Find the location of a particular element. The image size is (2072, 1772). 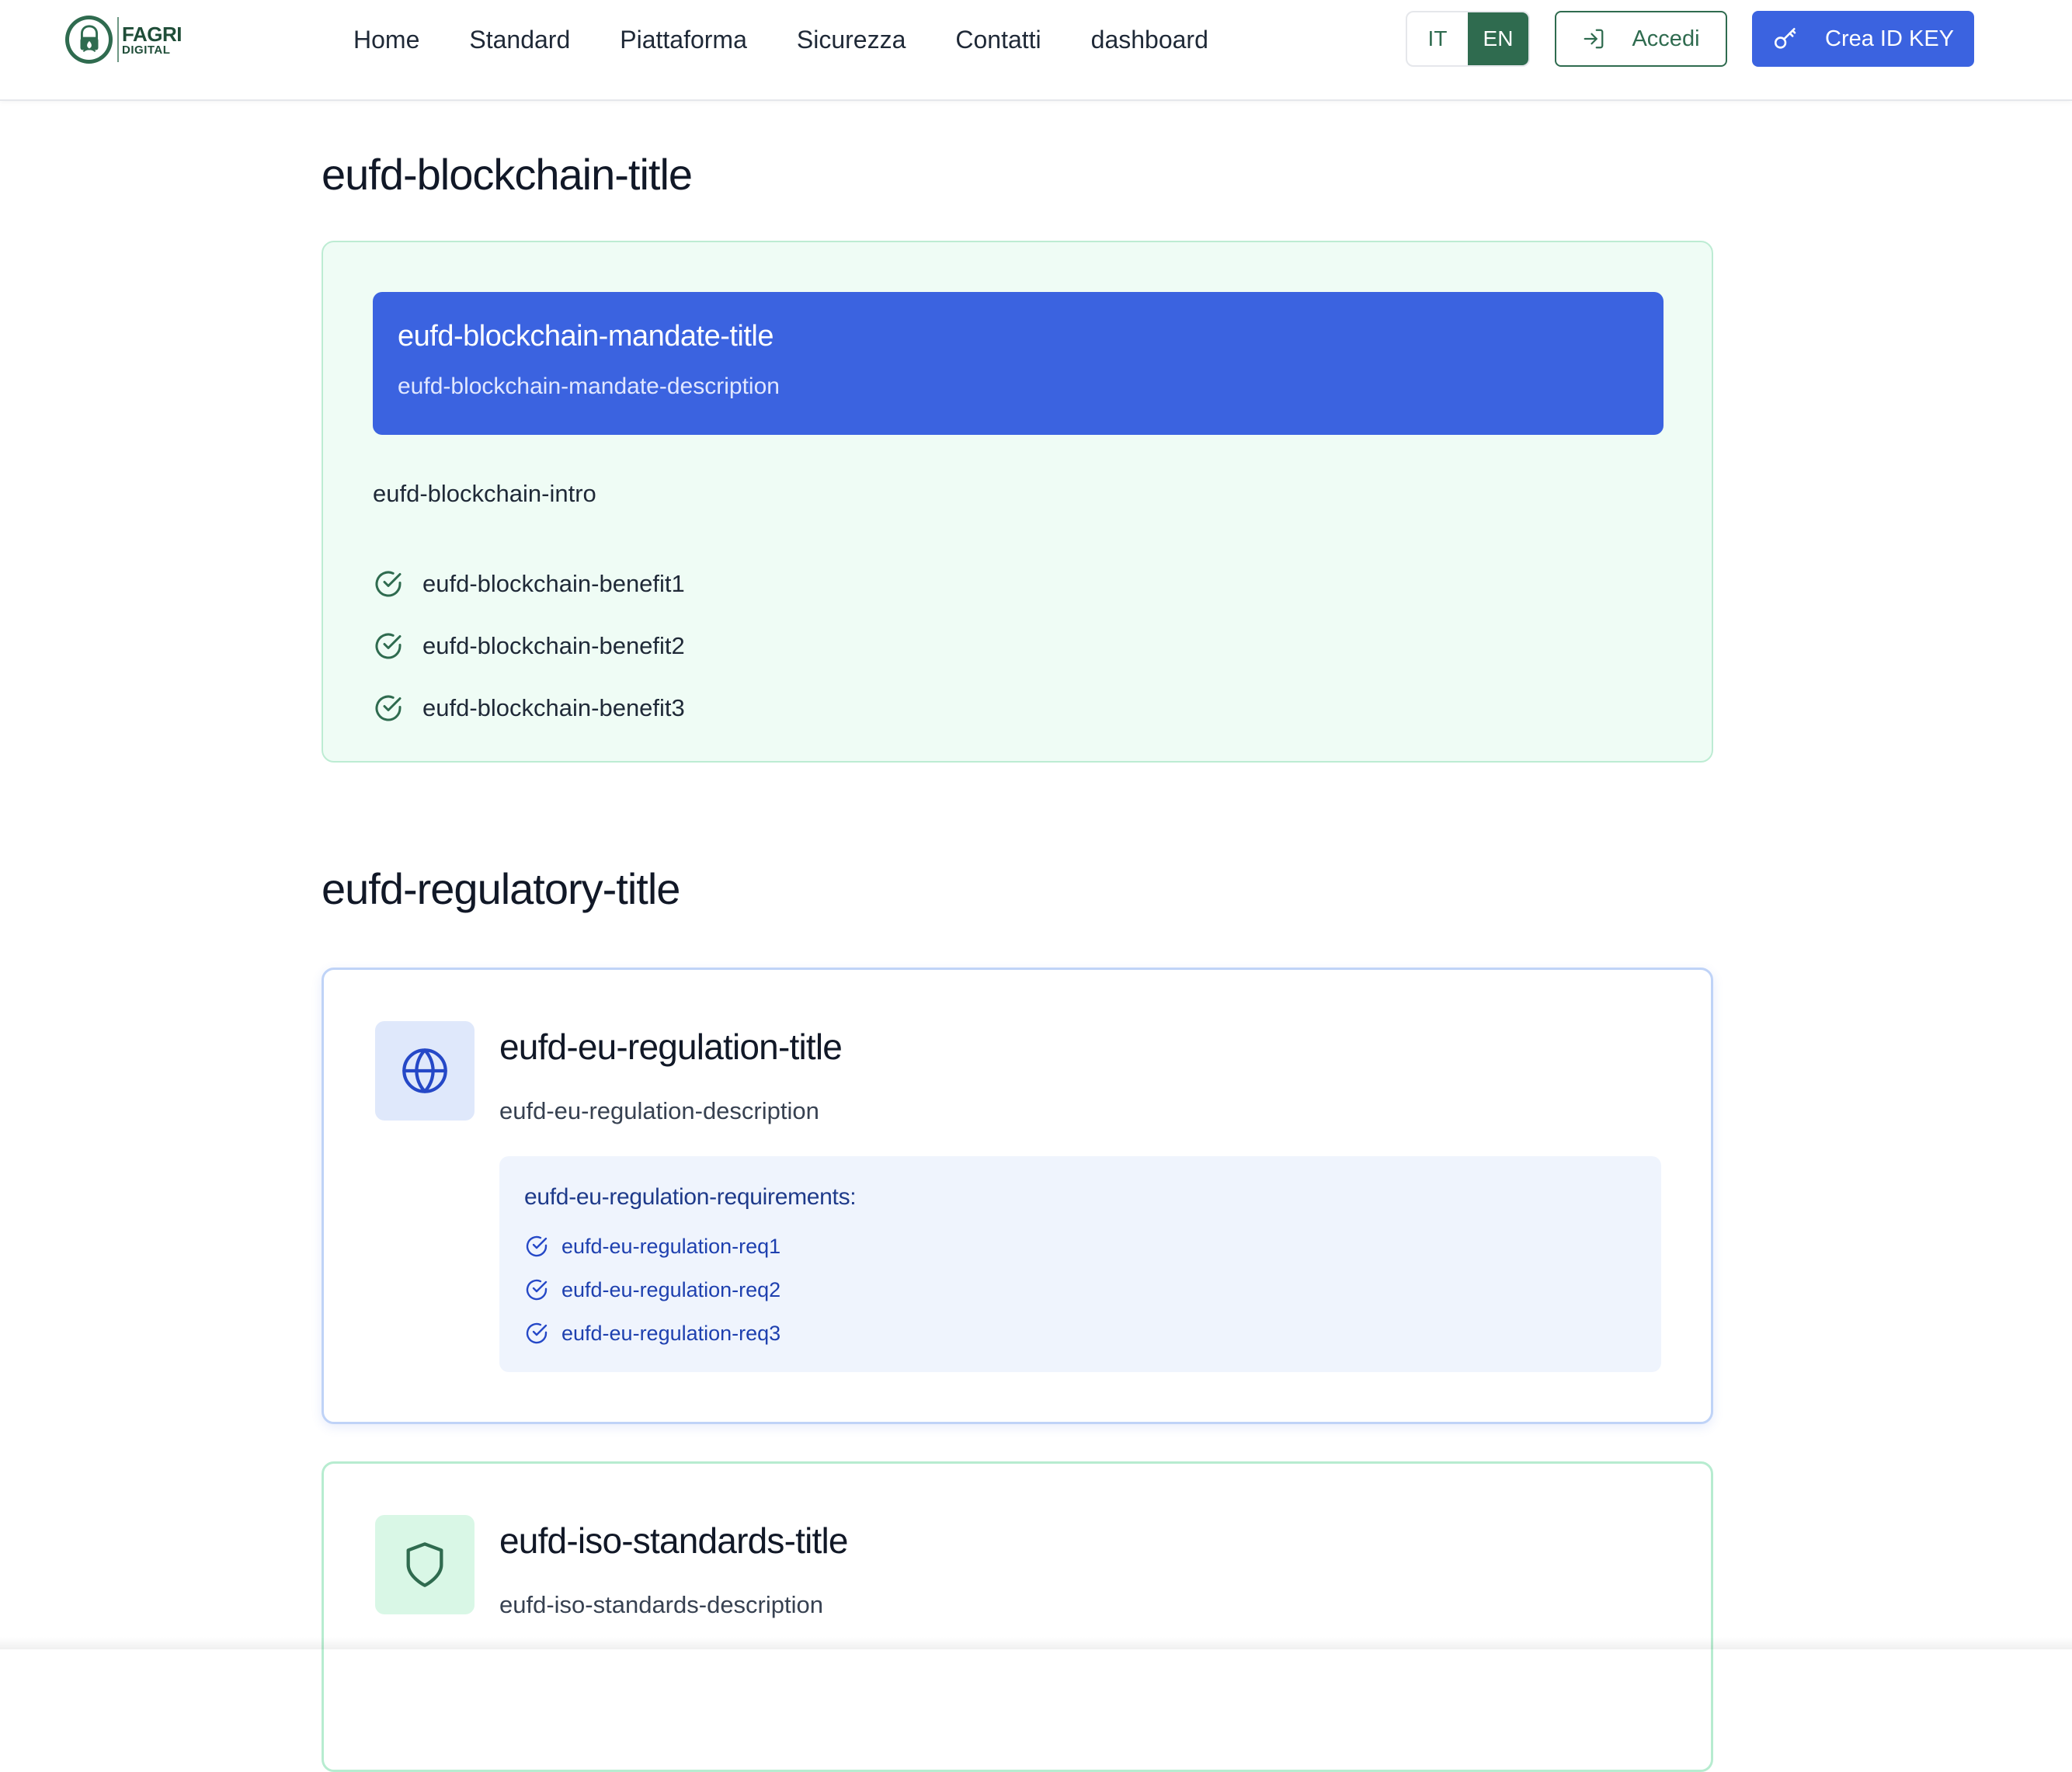

login-icon is located at coordinates (1594, 39).